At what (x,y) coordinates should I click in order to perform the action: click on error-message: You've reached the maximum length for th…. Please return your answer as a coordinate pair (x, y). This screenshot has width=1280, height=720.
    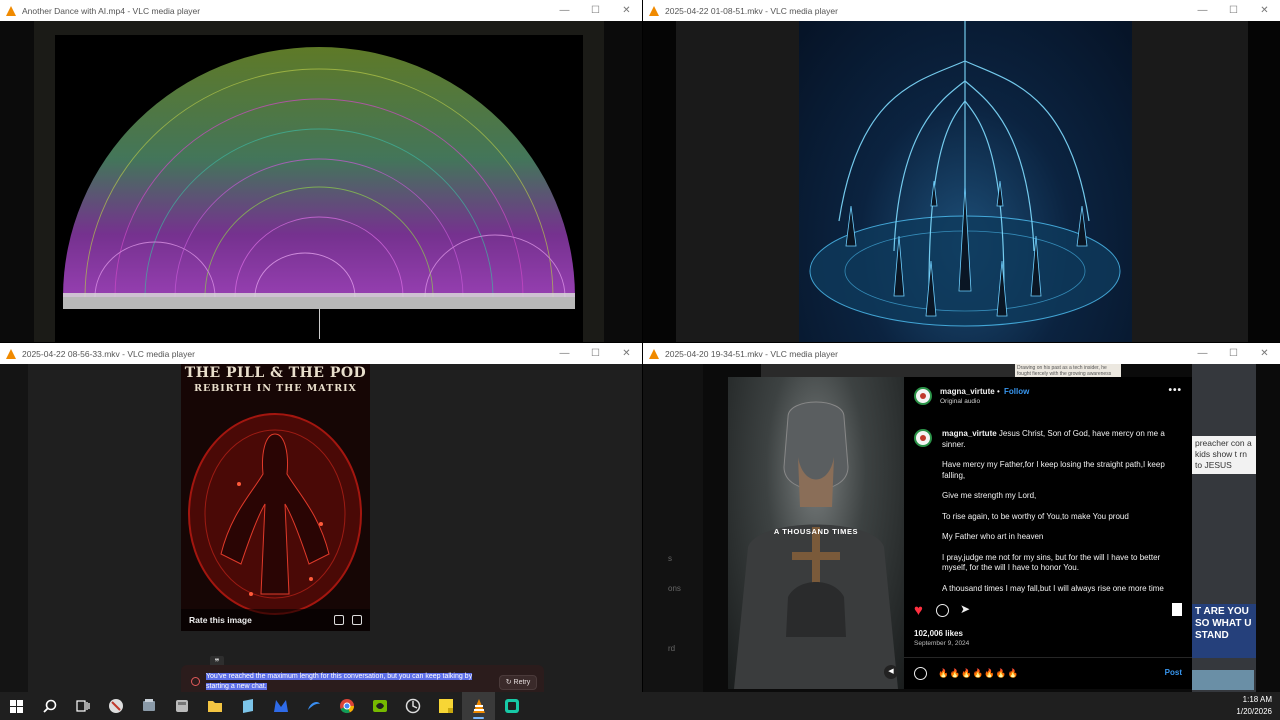
    Looking at the image, I should click on (339, 681).